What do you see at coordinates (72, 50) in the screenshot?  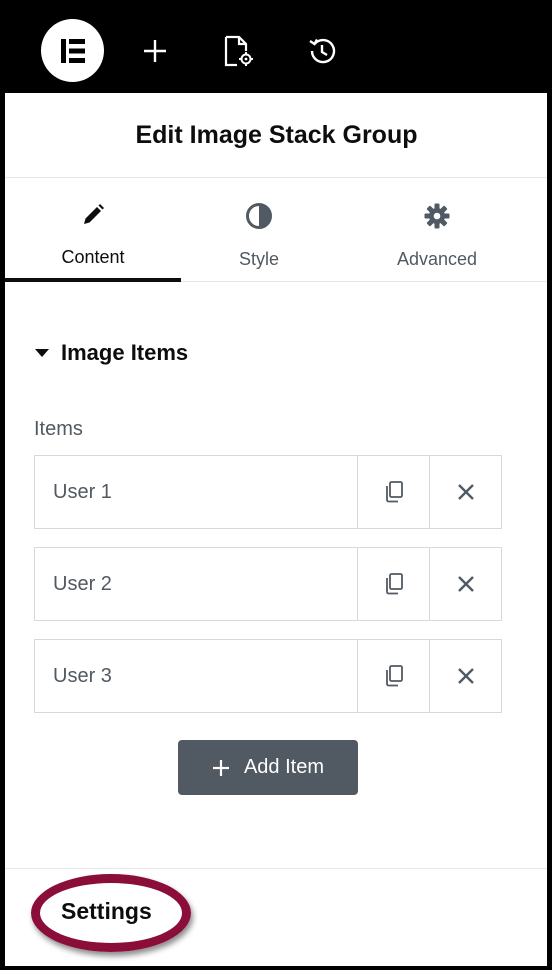 I see `elementor-logo-icon` at bounding box center [72, 50].